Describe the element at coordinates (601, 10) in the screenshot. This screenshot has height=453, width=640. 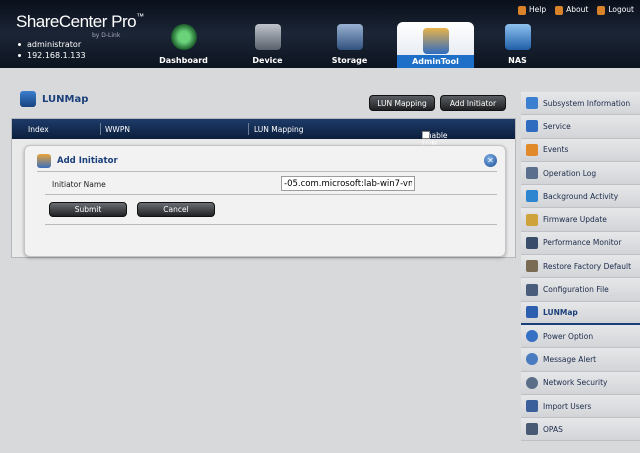
I see `logout-icon` at that location.